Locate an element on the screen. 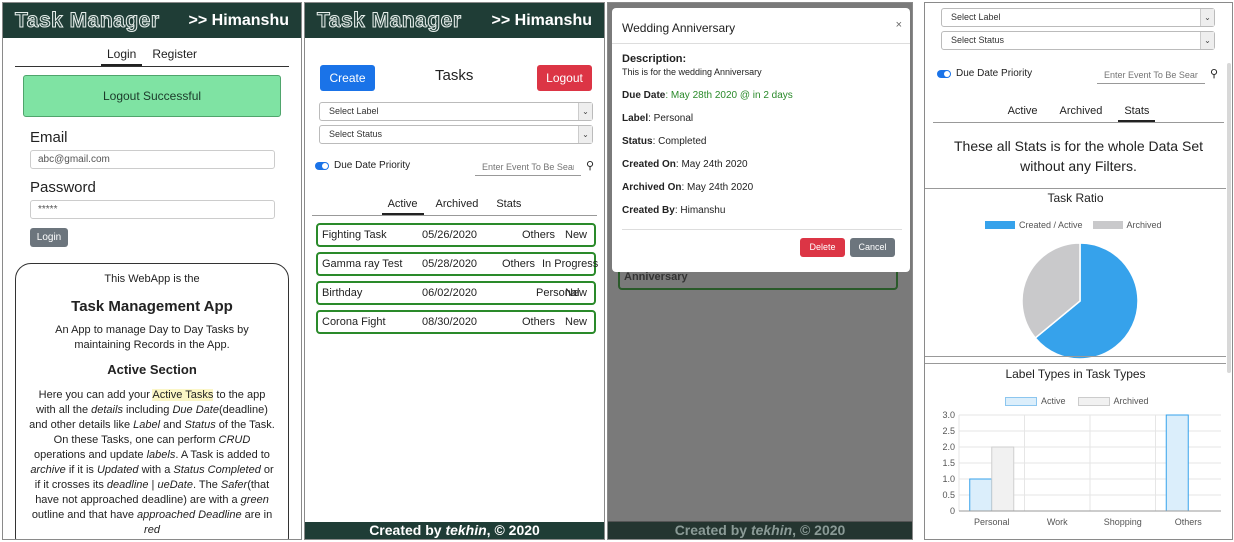  legend-swatch-archived is located at coordinates (1107, 225).